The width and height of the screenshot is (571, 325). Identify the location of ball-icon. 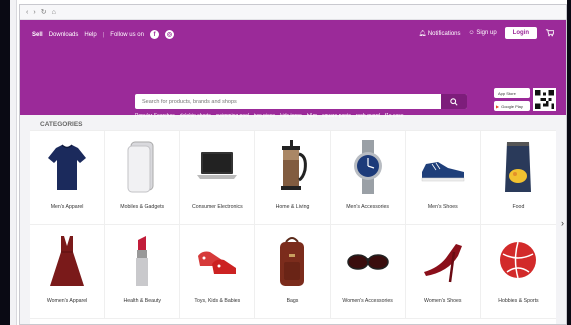
(518, 260).